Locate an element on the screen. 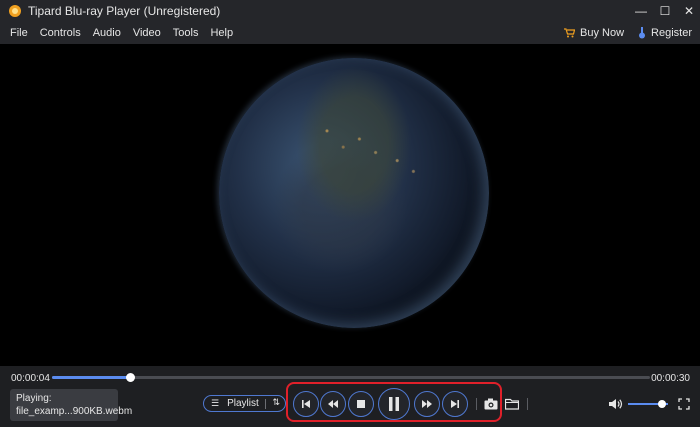 The height and width of the screenshot is (427, 700). register-button: Register is located at coordinates (665, 33).